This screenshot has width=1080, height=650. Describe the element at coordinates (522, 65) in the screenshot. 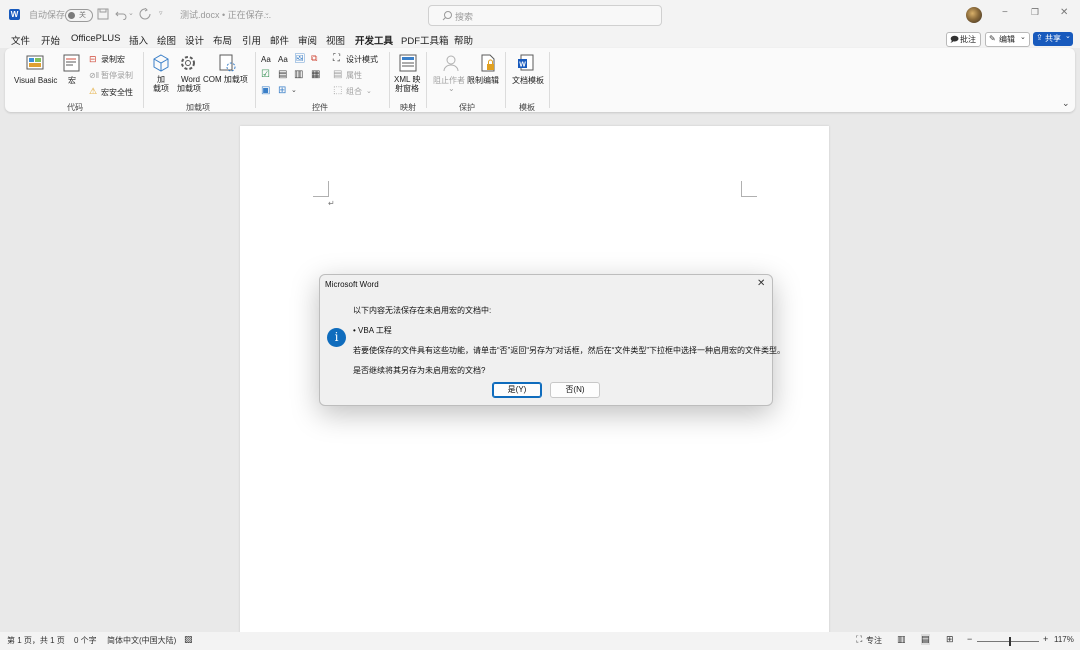

I see `svg-text: W` at that location.